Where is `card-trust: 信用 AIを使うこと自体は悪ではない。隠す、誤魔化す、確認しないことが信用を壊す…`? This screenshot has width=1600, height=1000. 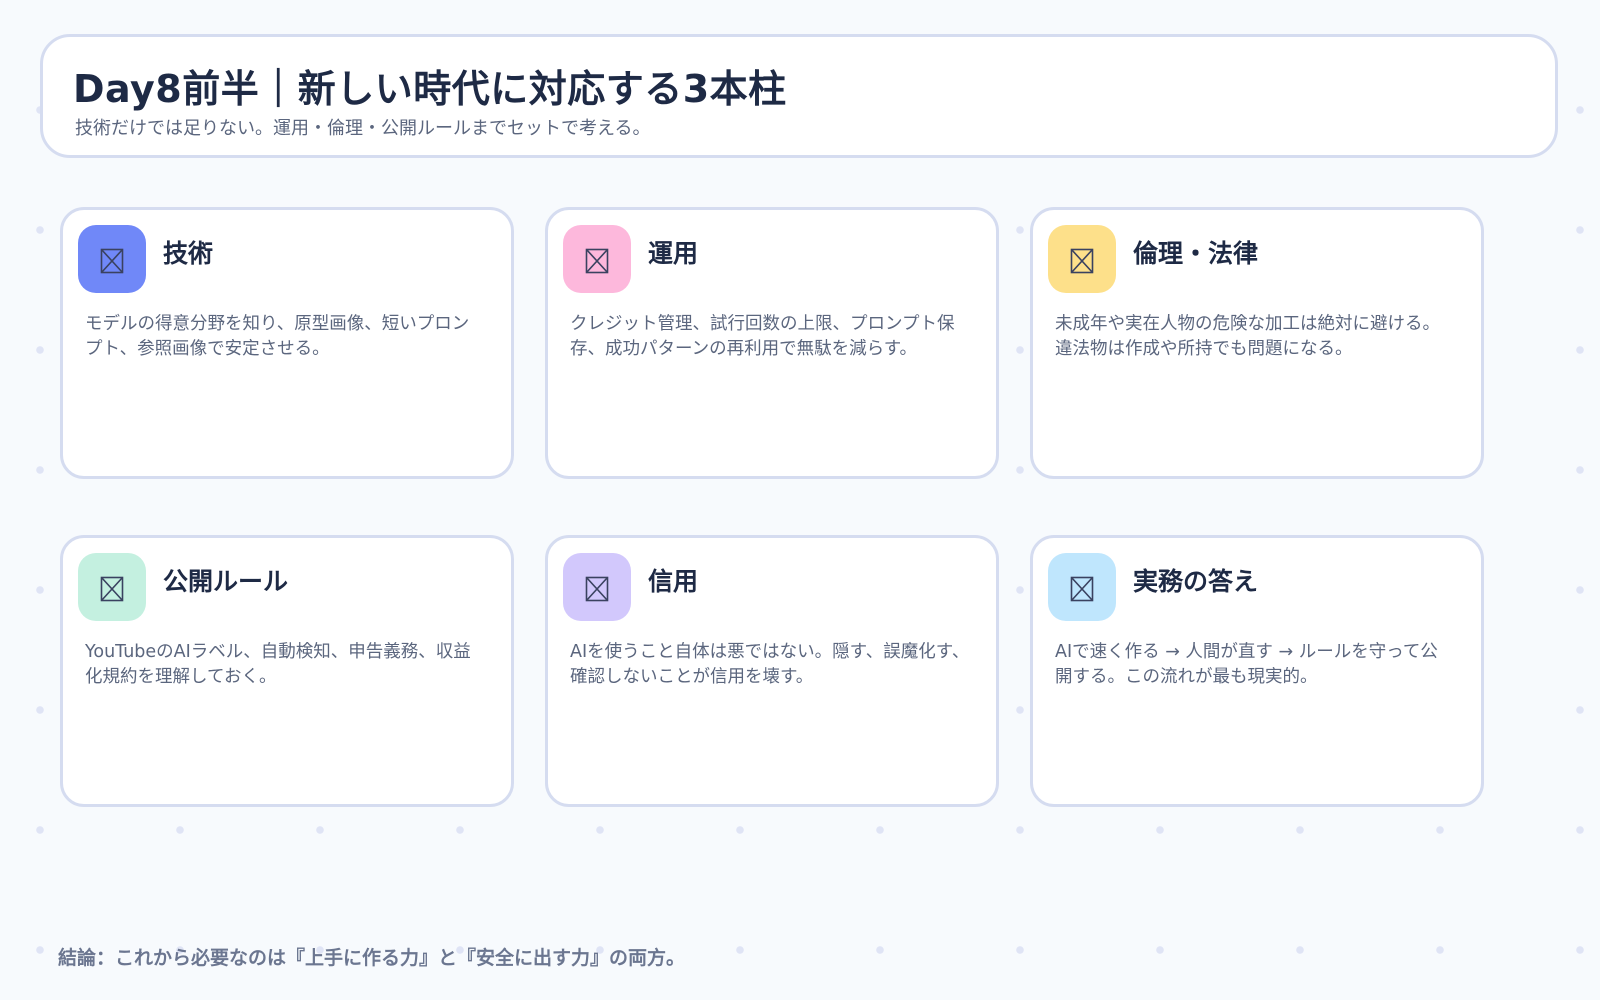
card-trust: 信用 AIを使うこと自体は悪ではない。隠す、誤魔化す、確認しないことが信用を壊す… is located at coordinates (772, 671).